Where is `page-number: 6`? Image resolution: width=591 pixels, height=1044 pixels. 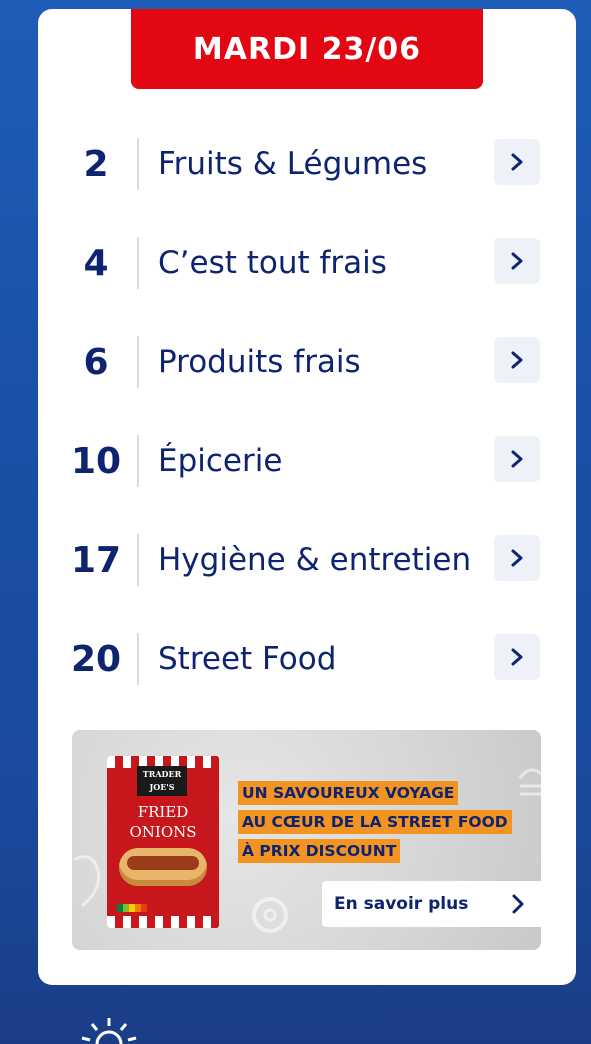 page-number: 6 is located at coordinates (96, 362).